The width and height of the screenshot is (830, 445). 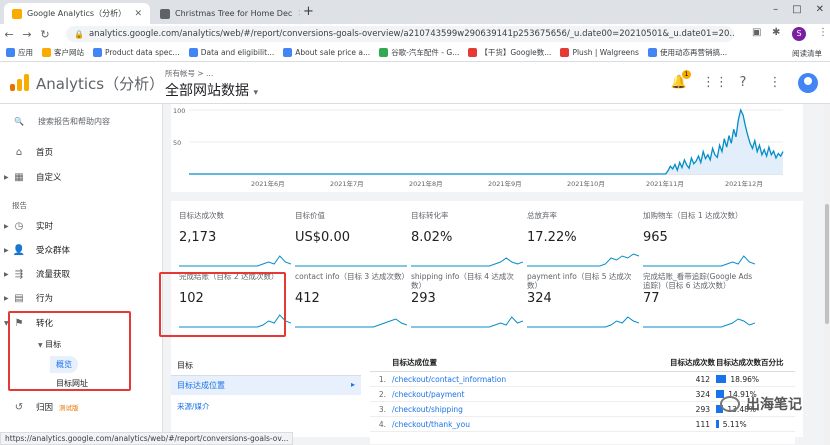 What do you see at coordinates (531, 394) in the screenshot?
I see `goal-location-link: /checkout/payment` at bounding box center [531, 394].